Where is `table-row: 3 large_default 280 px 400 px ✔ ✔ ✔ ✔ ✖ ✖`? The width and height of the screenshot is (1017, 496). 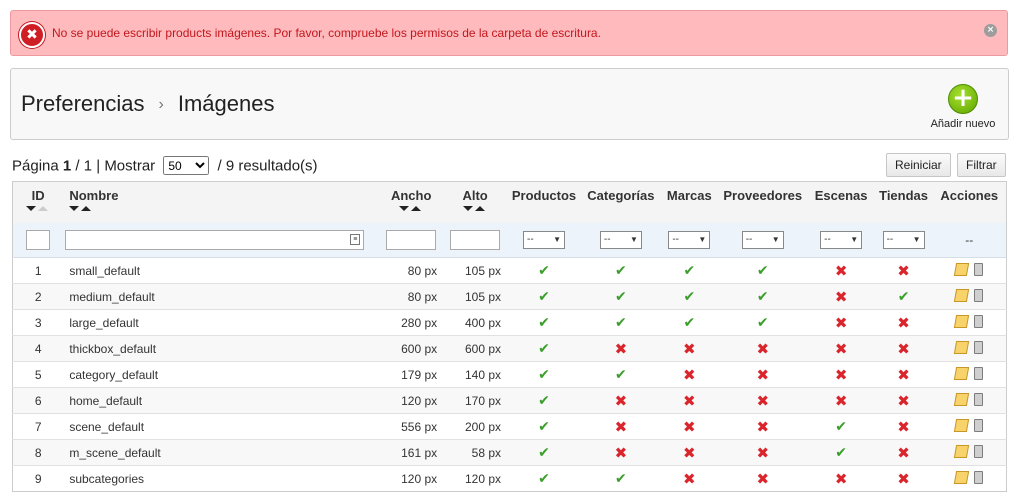
table-row: 3 large_default 280 px 400 px ✔ ✔ ✔ ✔ ✖ ✖ is located at coordinates (509, 322).